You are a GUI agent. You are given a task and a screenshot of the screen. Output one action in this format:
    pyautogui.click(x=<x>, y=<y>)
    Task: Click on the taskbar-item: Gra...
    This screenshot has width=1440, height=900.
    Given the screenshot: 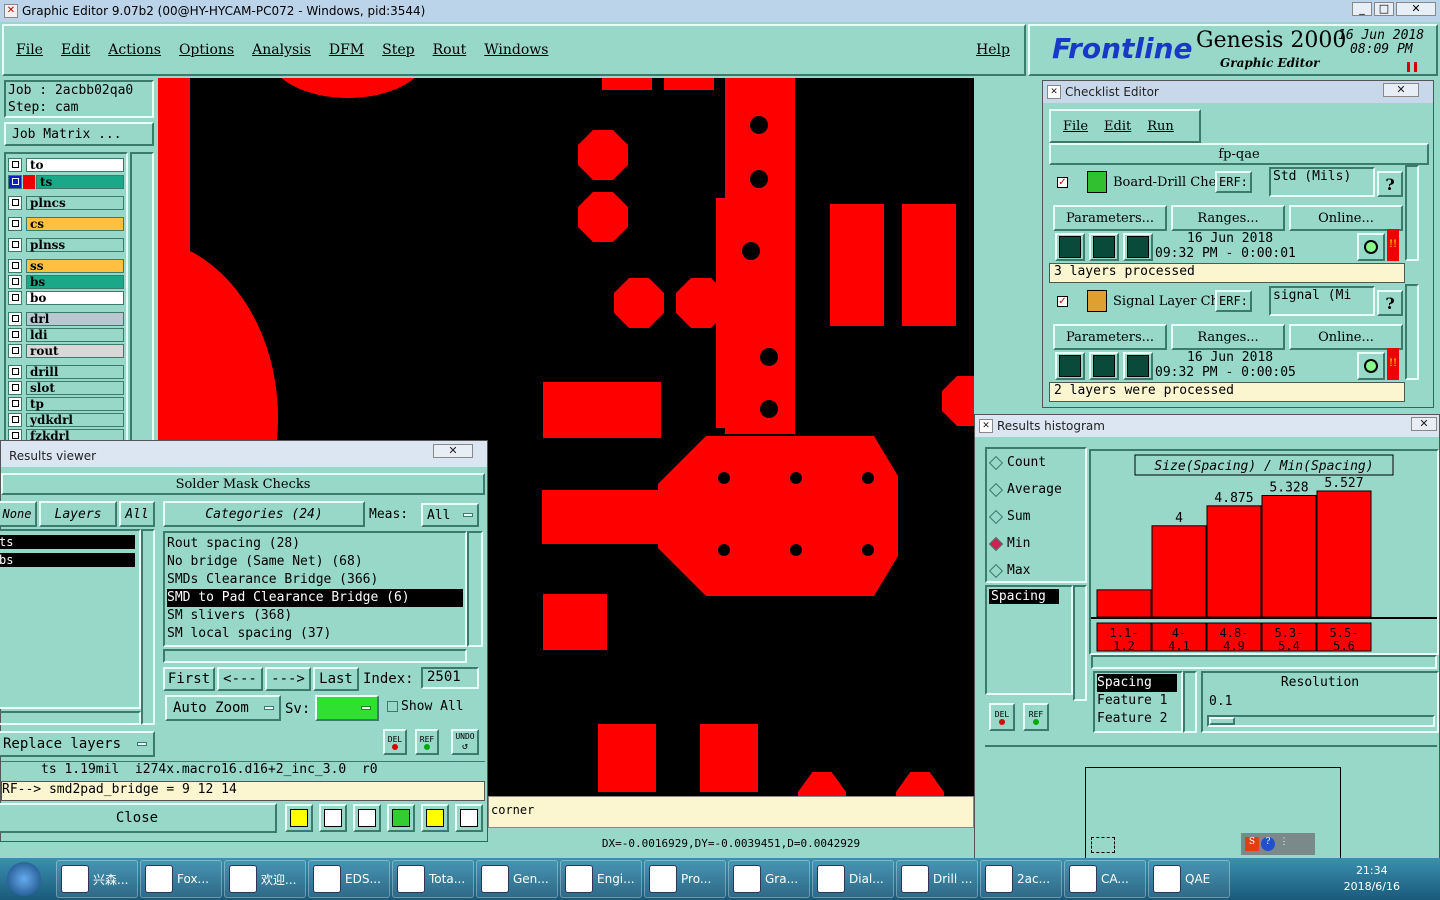 What is the action you would take?
    pyautogui.click(x=769, y=879)
    